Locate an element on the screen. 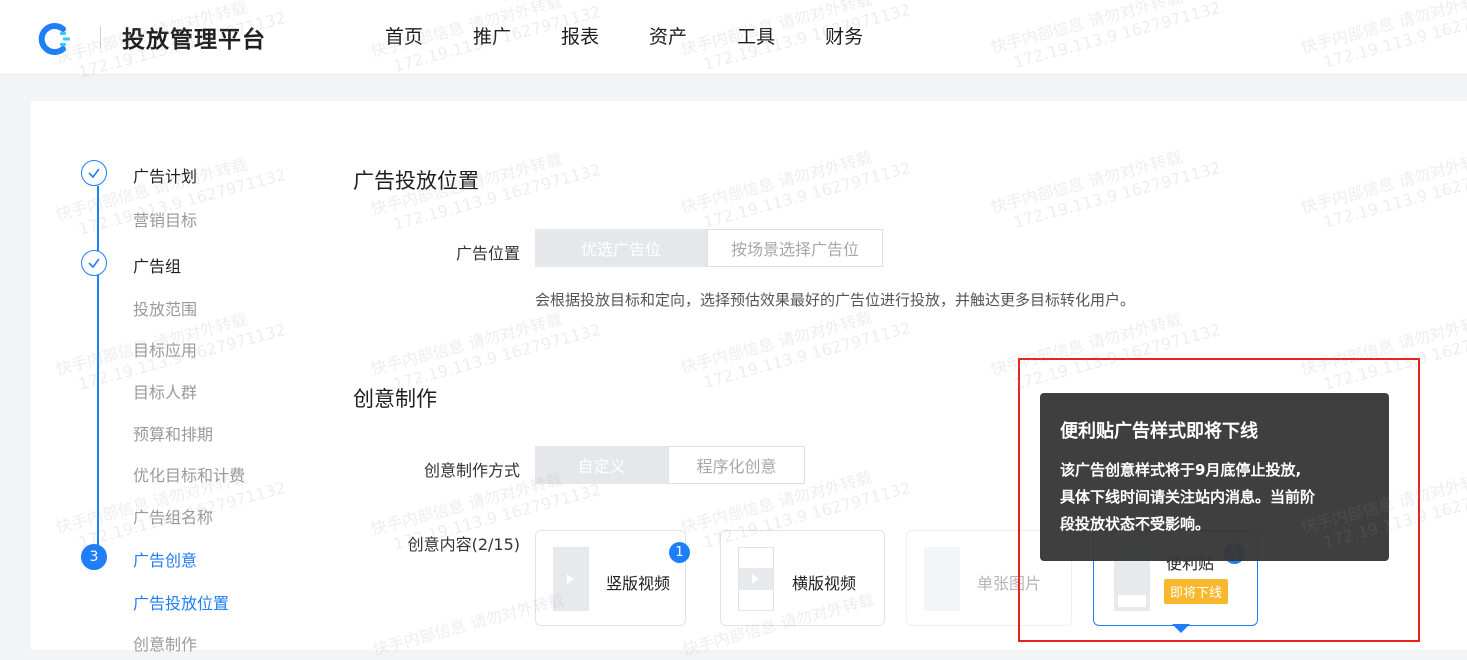  step-item-group-name: 广告组名称 is located at coordinates (173, 516).